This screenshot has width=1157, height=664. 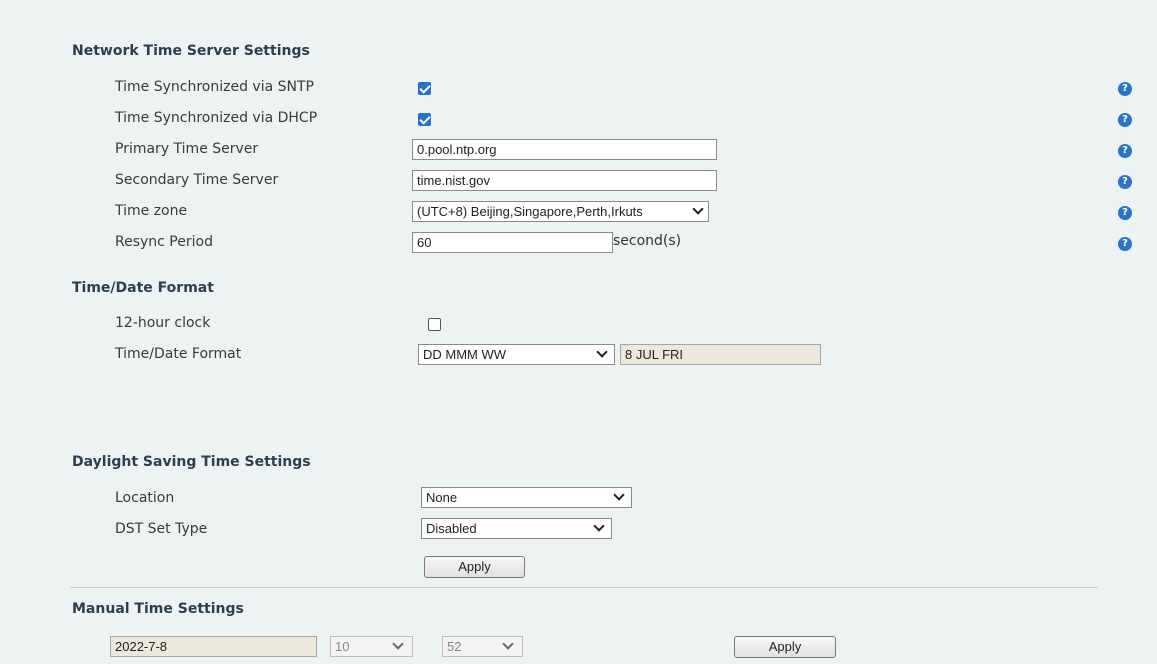 What do you see at coordinates (178, 354) in the screenshot?
I see `format-label: Time/Date Format` at bounding box center [178, 354].